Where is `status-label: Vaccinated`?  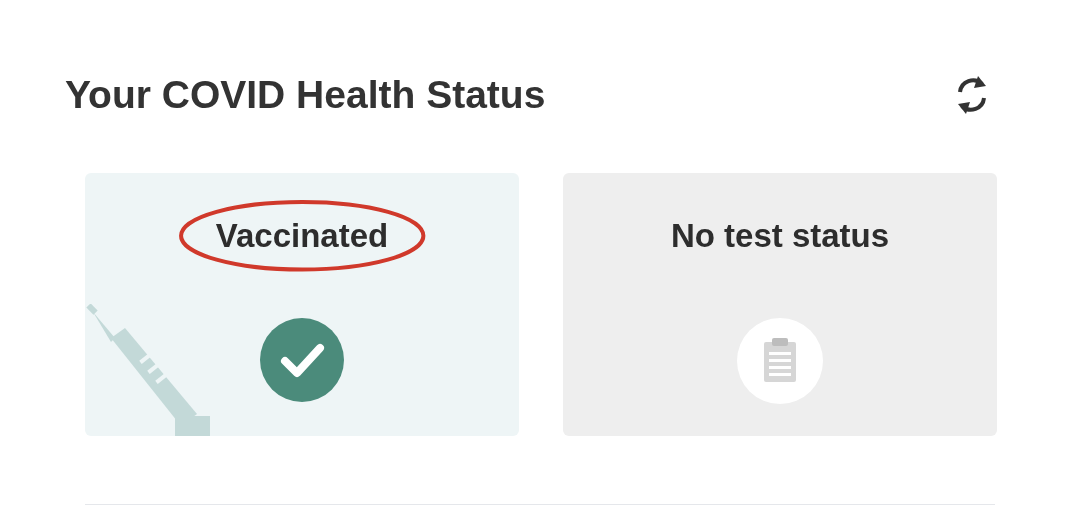 status-label: Vaccinated is located at coordinates (302, 235).